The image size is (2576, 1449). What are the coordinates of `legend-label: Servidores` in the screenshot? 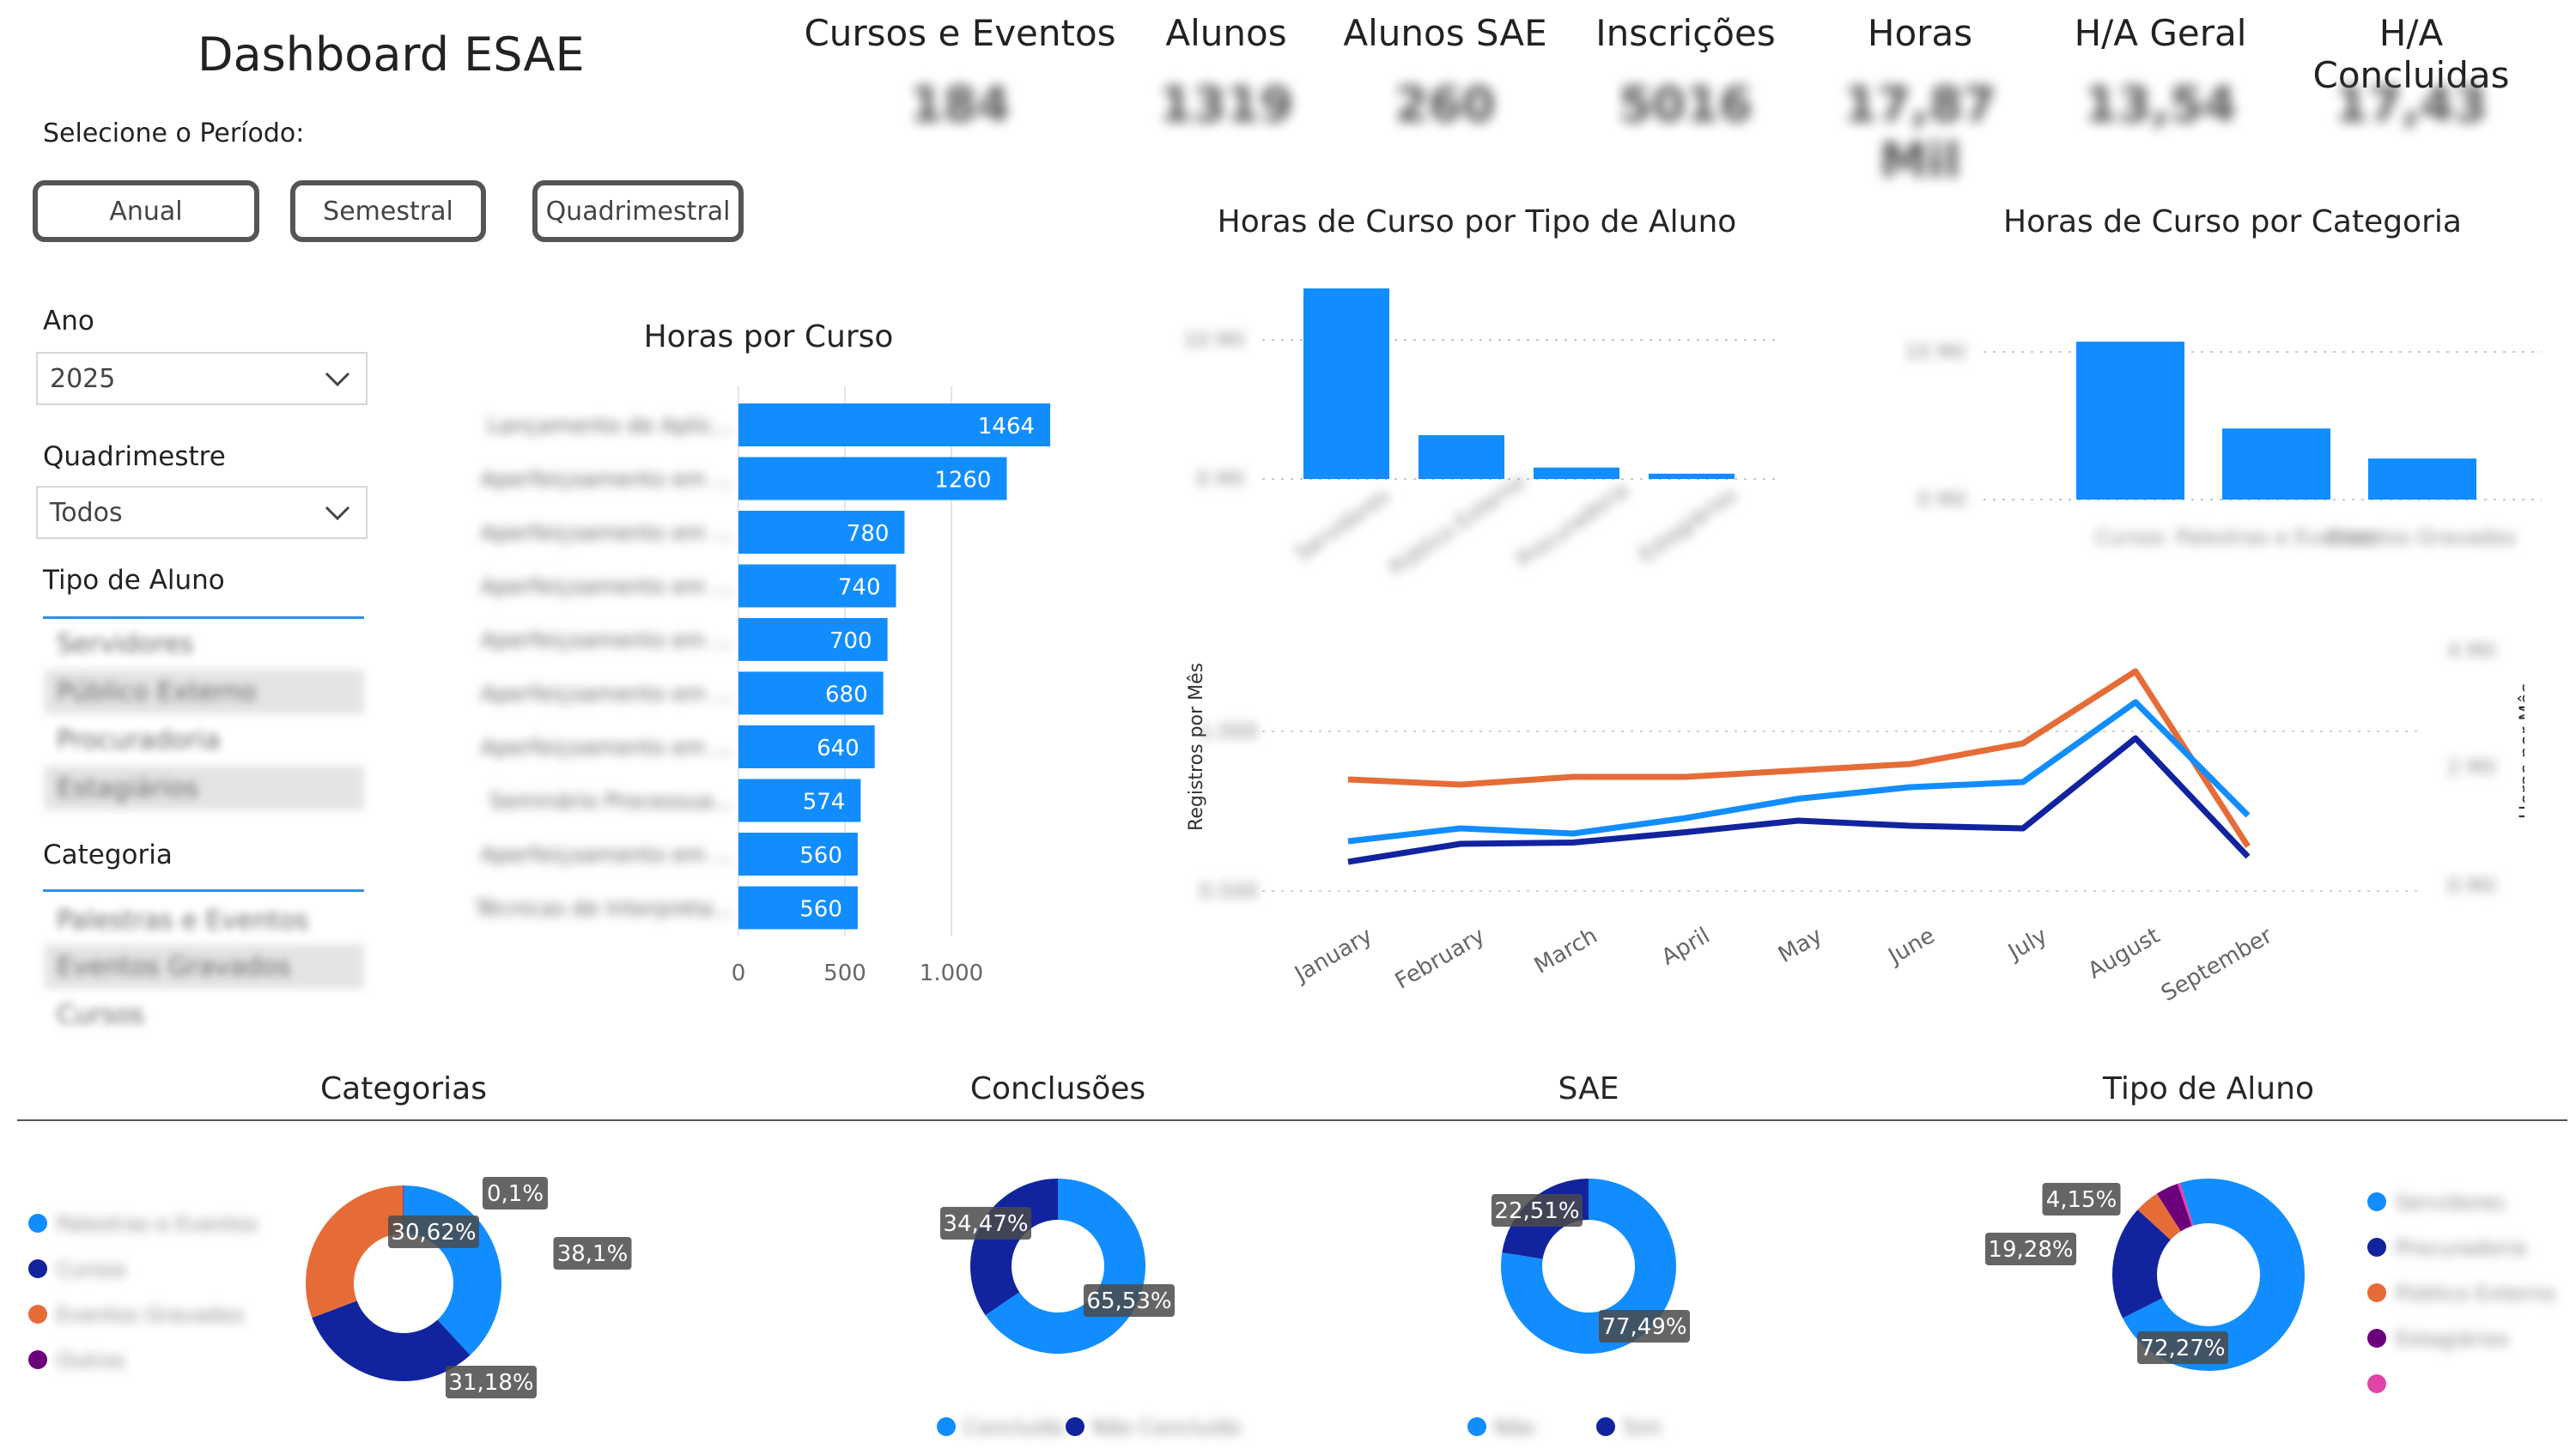 It's located at (2450, 1203).